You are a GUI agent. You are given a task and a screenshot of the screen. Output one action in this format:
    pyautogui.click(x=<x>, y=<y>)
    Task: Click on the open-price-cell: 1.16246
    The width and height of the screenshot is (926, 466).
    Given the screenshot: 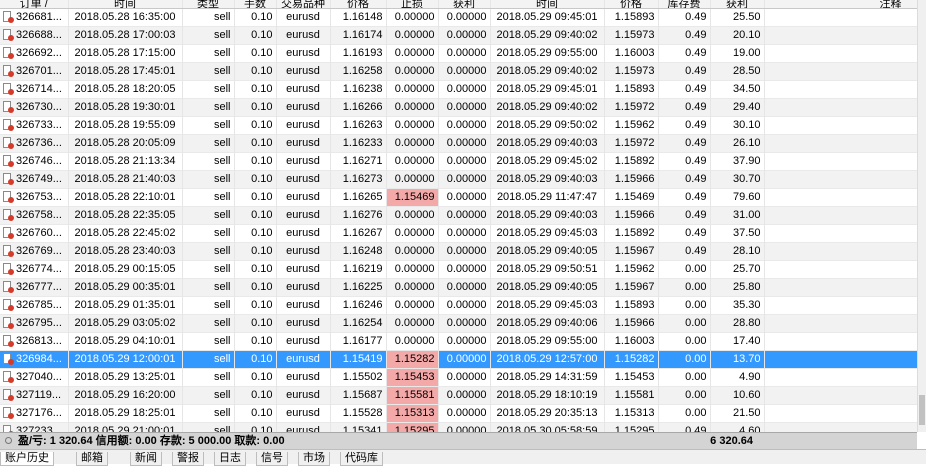 What is the action you would take?
    pyautogui.click(x=358, y=305)
    